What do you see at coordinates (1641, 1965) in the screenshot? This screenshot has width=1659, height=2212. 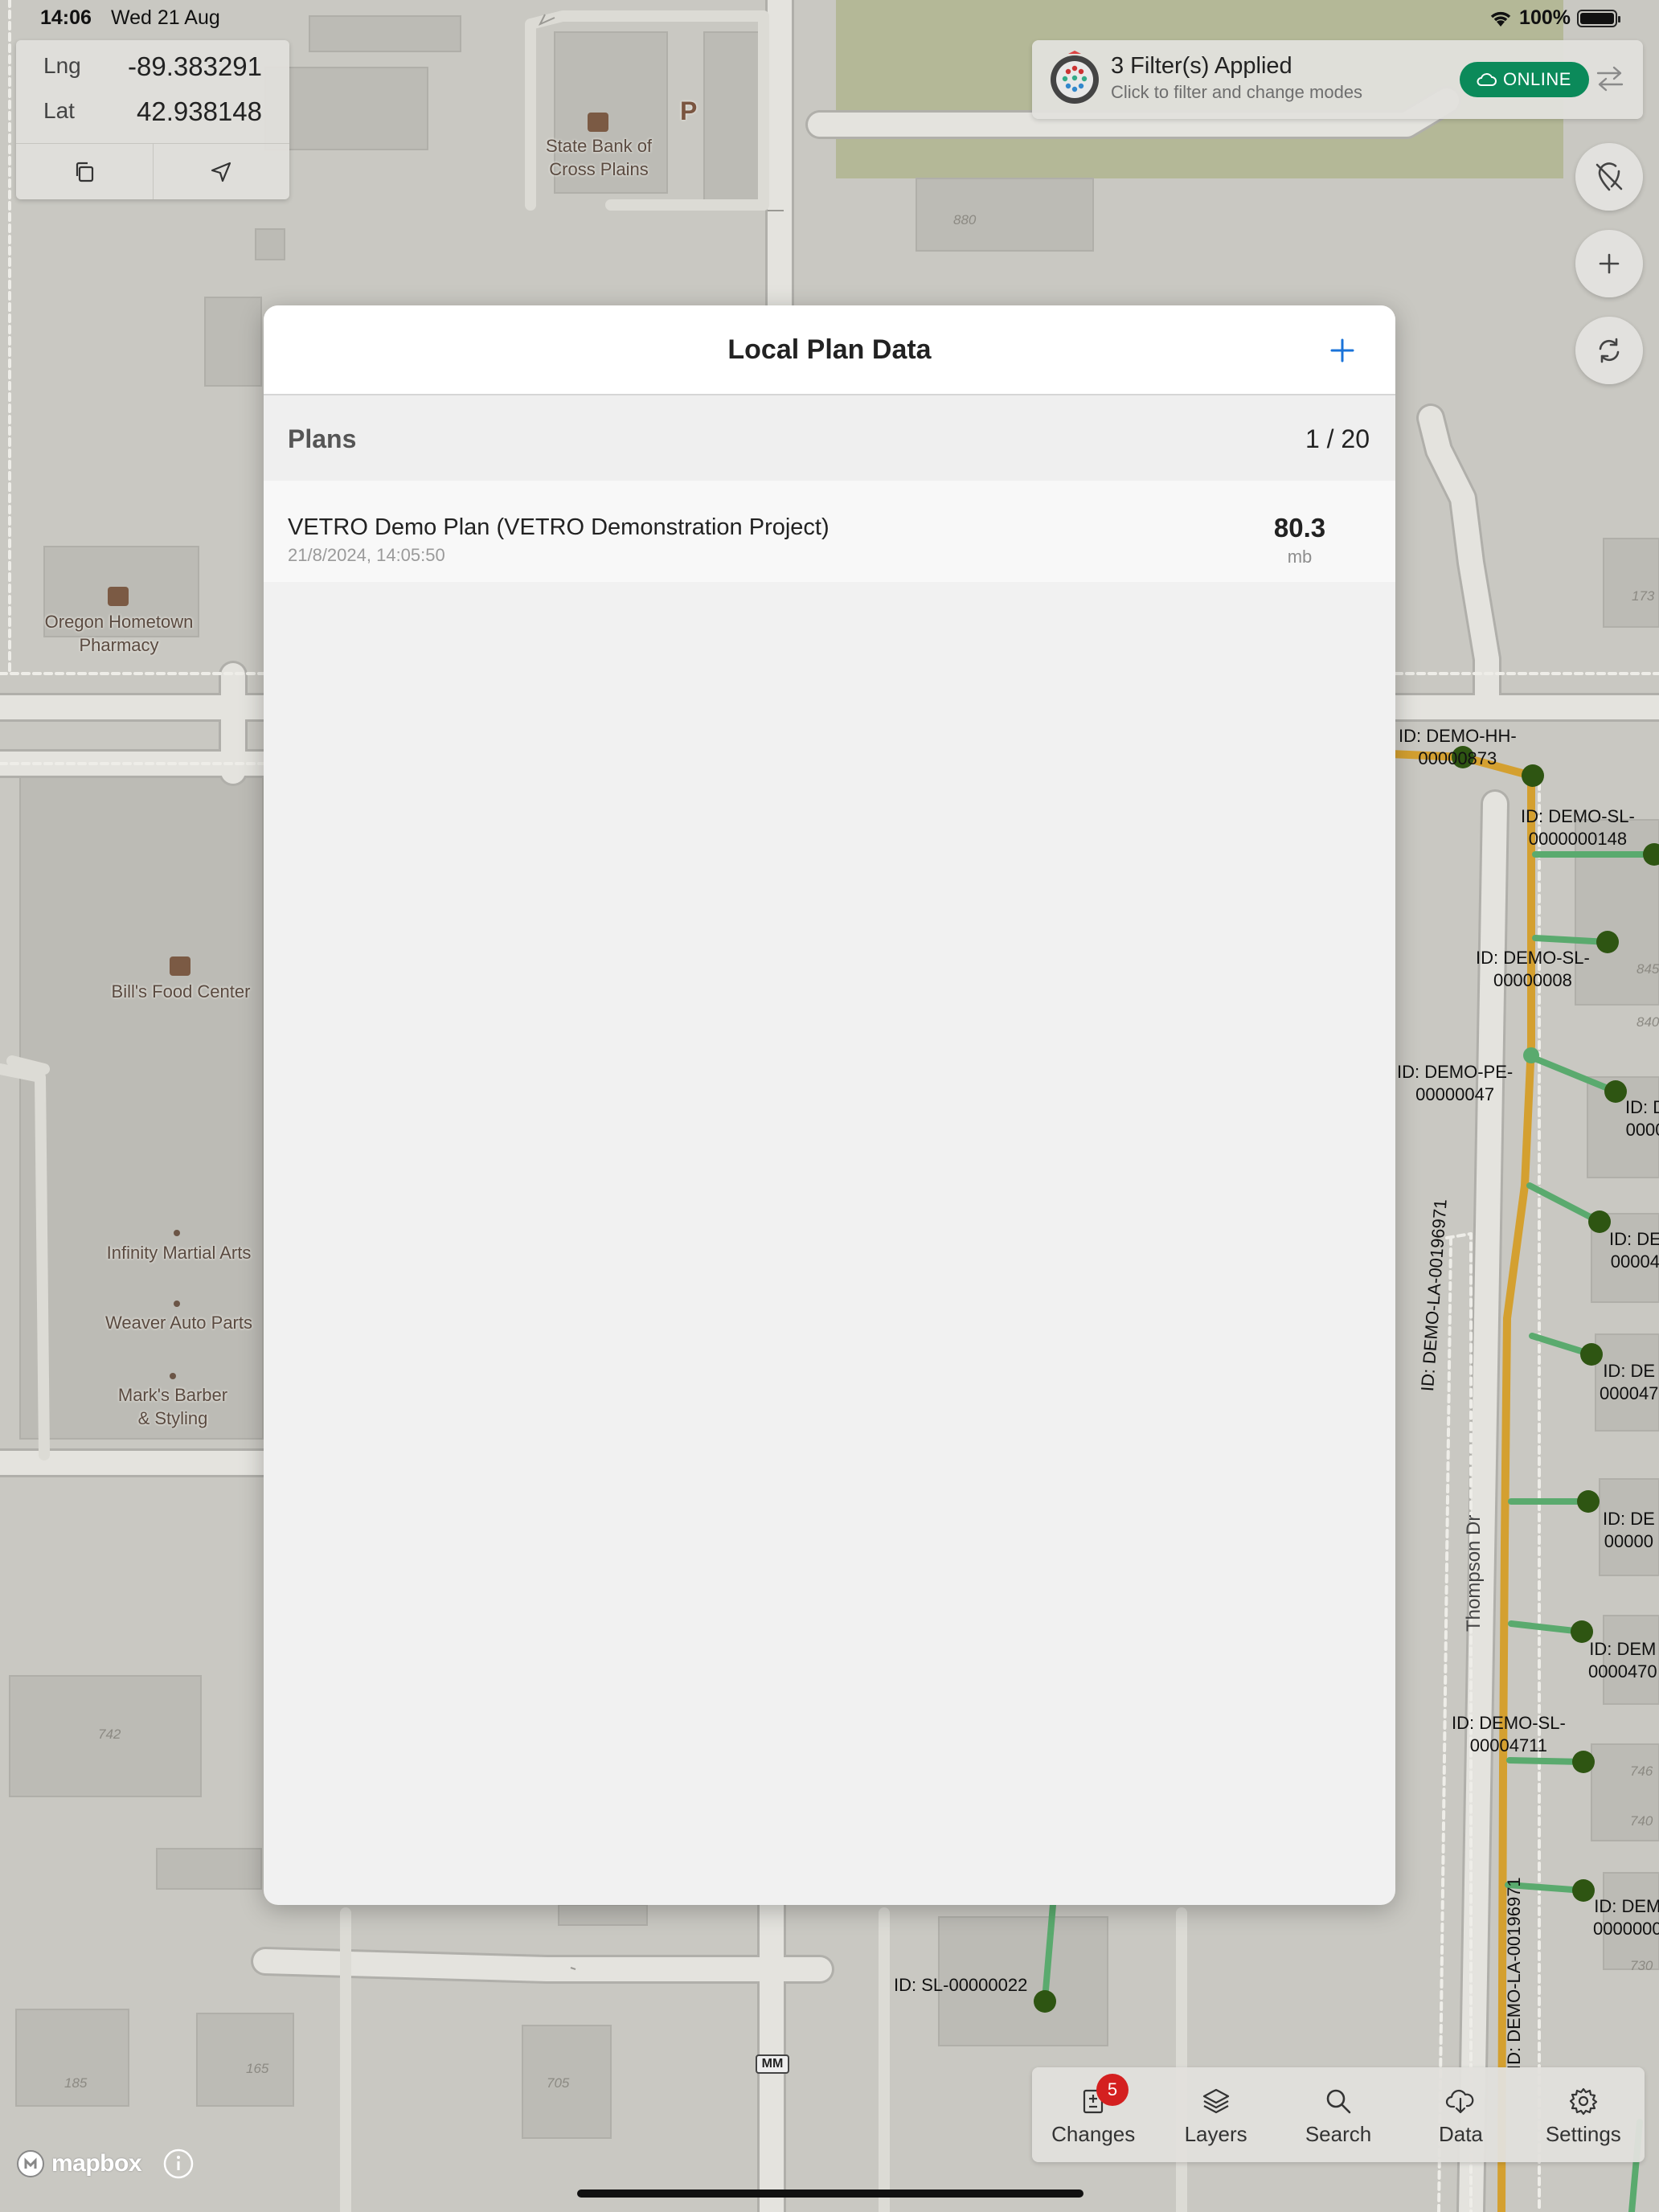 I see `house-number: 730` at bounding box center [1641, 1965].